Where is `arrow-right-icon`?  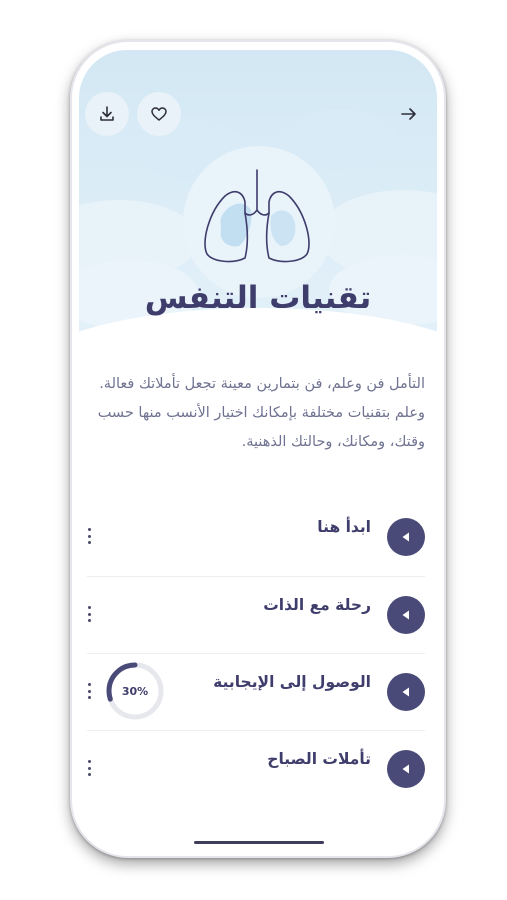
arrow-right-icon is located at coordinates (408, 114).